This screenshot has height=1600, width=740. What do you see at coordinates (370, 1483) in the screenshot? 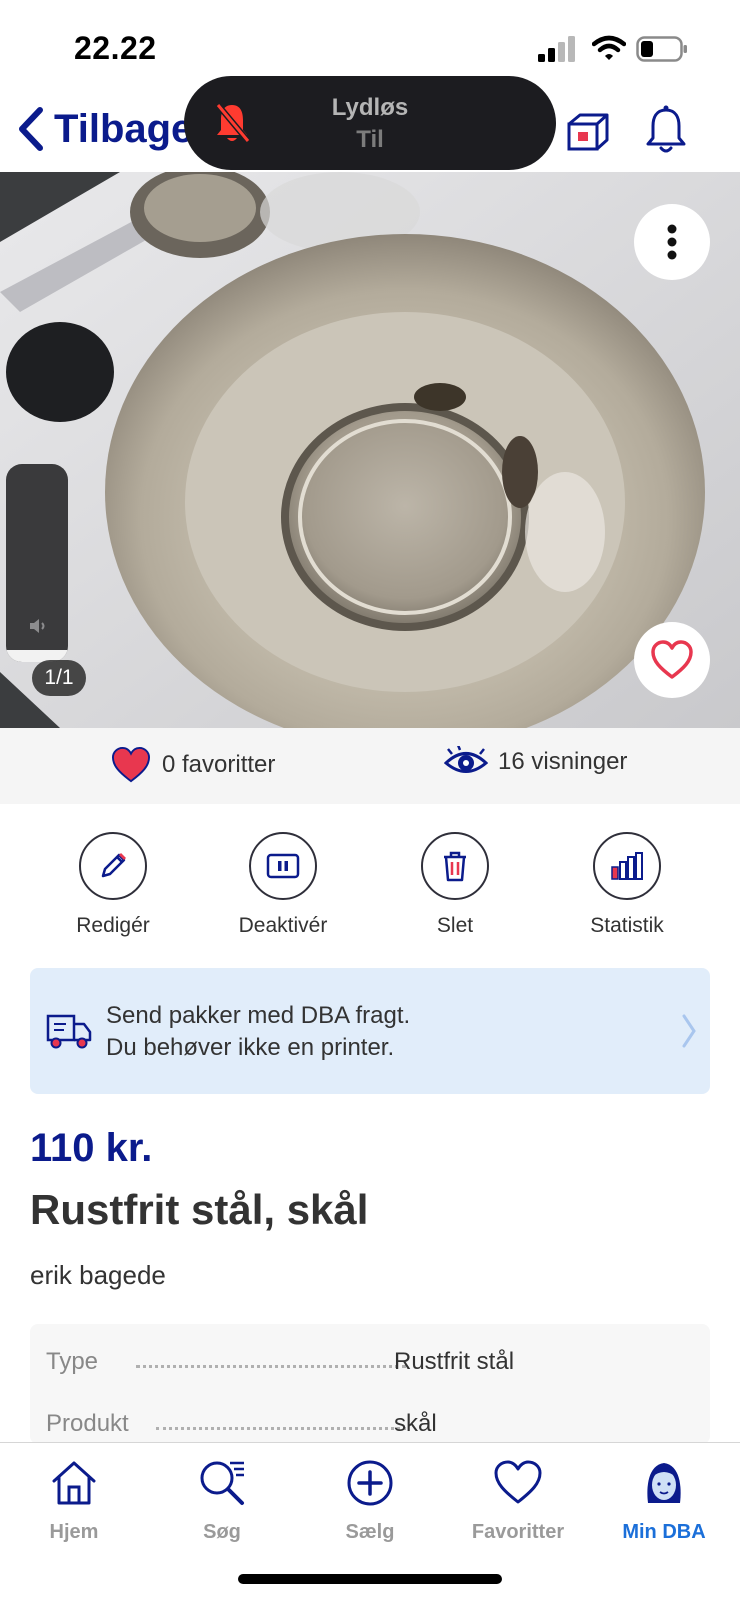
I see `plus-circle-icon` at bounding box center [370, 1483].